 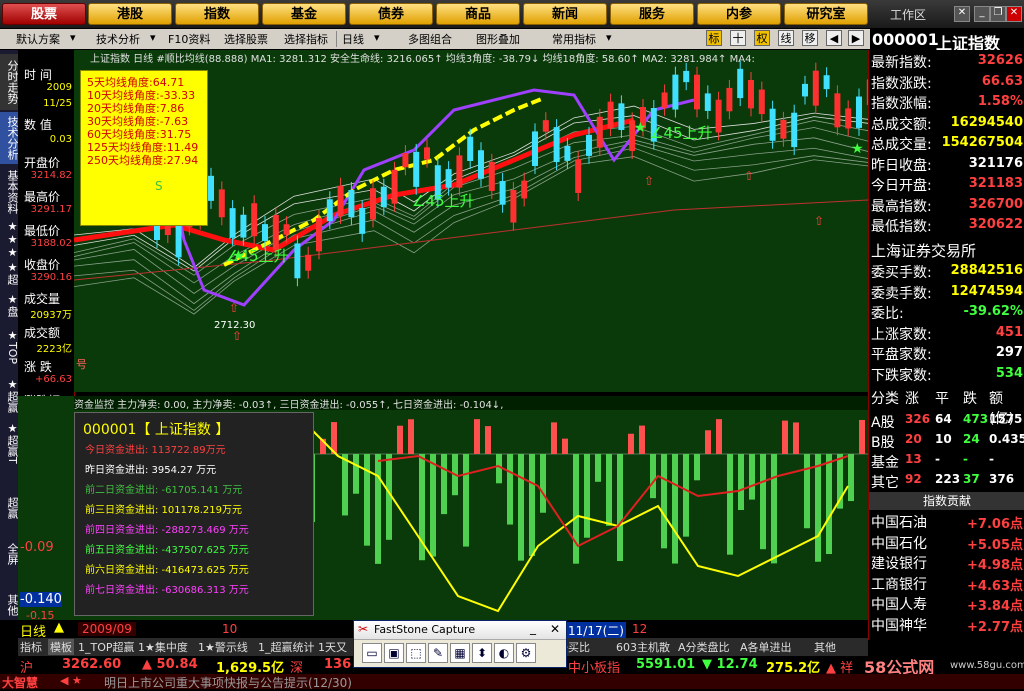 What do you see at coordinates (9, 347) in the screenshot?
I see `vtab-top: ★TOP` at bounding box center [9, 347].